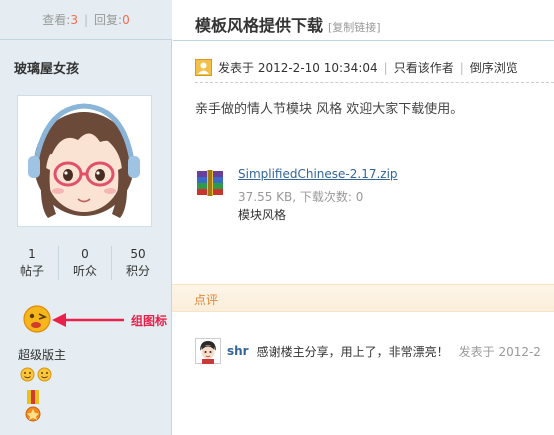  I want to click on post-meta: 发表于 2012-2-10 10:34:04 | 只看该作者 | 倒序浏览, so click(356, 67).